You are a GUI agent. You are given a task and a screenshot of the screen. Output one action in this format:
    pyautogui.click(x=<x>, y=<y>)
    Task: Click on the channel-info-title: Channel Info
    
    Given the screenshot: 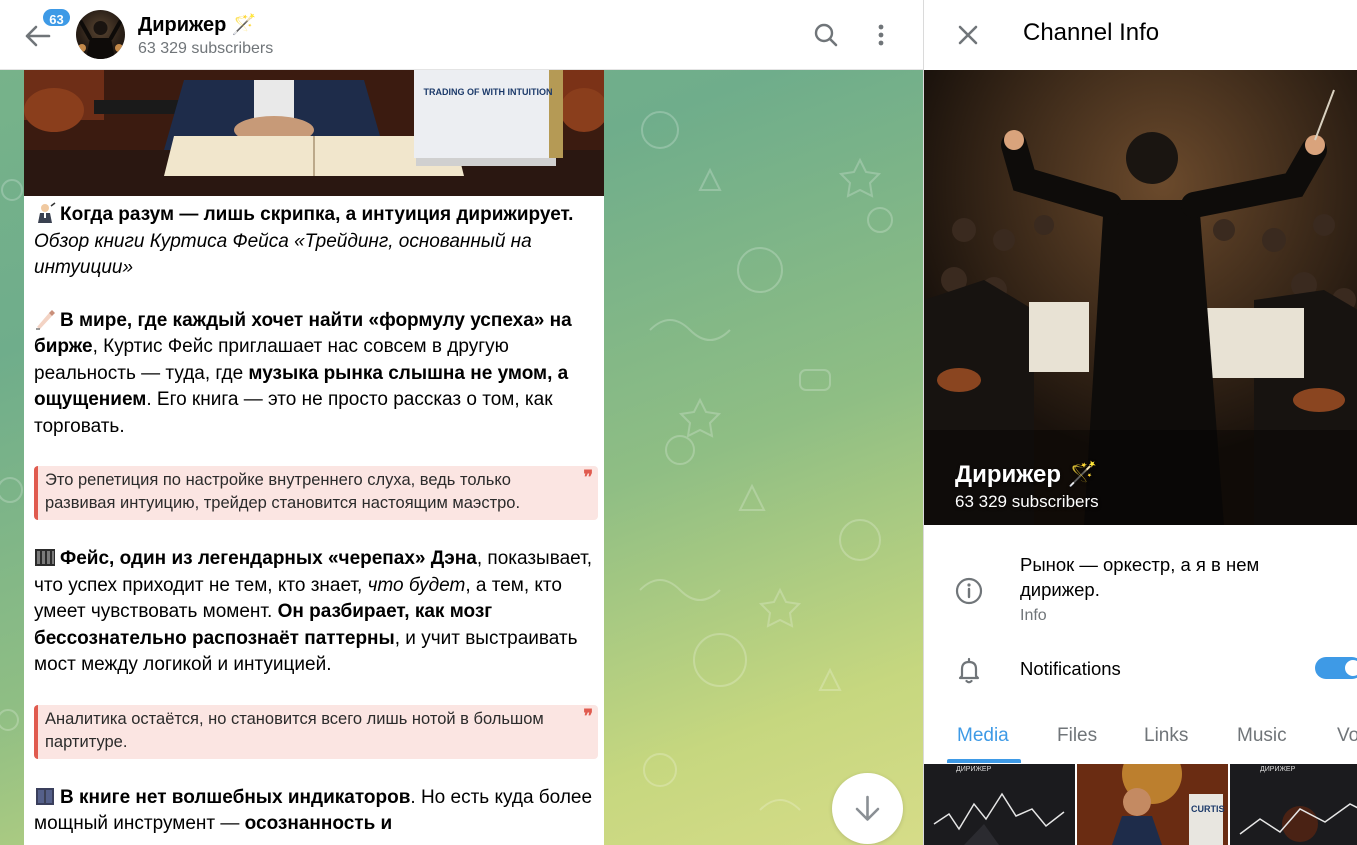 What is the action you would take?
    pyautogui.click(x=1091, y=32)
    